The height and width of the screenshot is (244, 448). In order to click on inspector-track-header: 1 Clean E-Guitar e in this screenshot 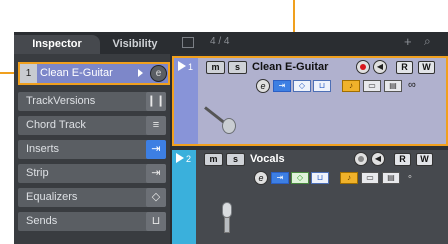, I will do `click(94, 73)`.